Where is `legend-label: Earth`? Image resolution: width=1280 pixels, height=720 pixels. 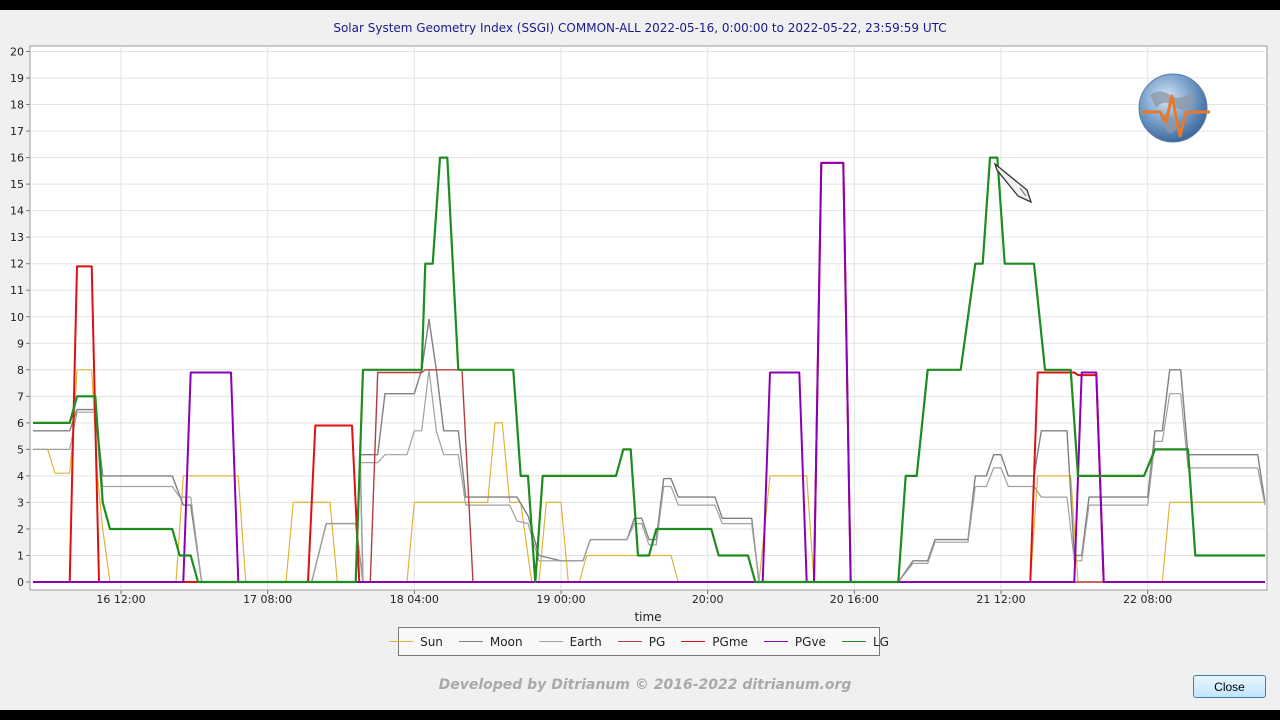 legend-label: Earth is located at coordinates (585, 641).